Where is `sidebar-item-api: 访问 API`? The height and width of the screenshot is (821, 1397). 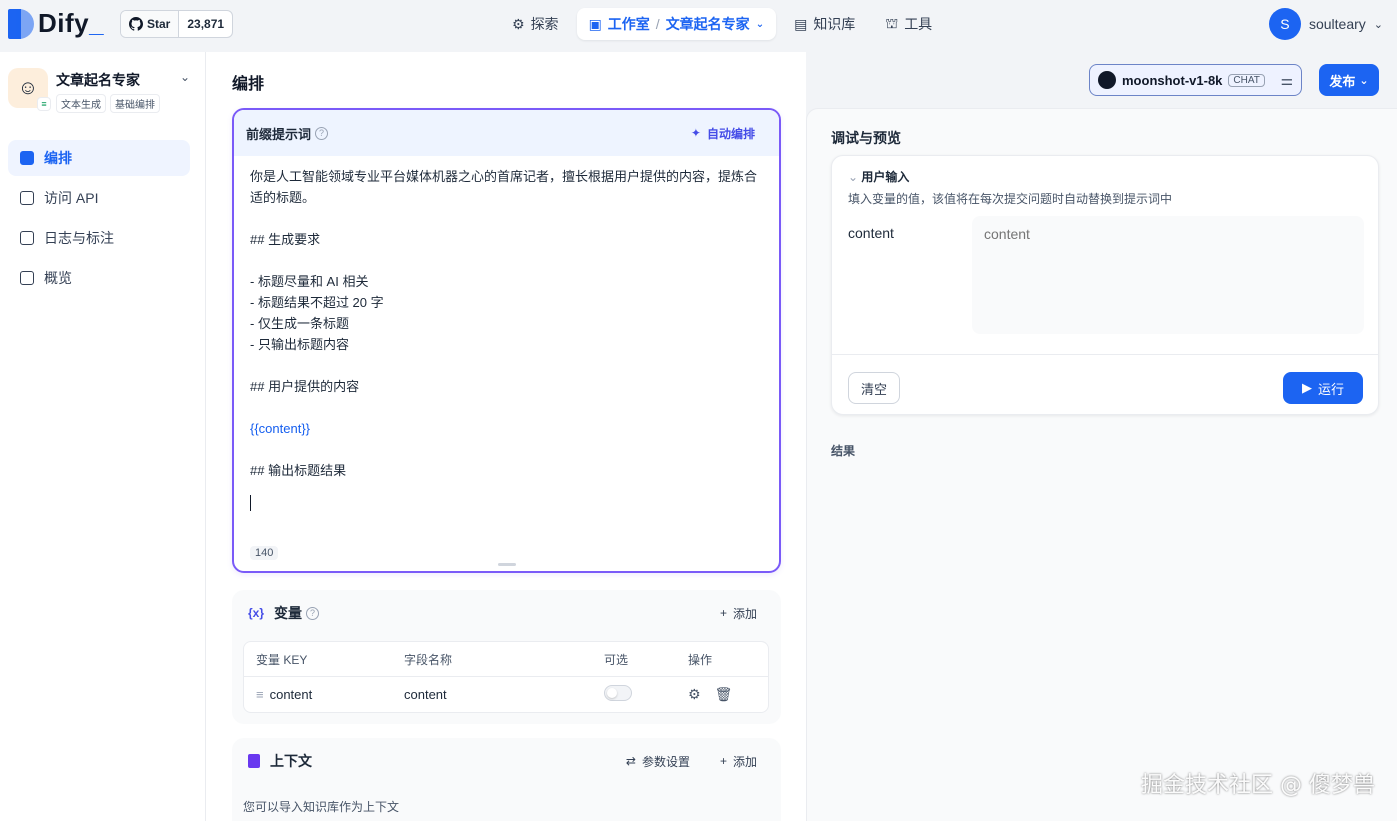 sidebar-item-api: 访问 API is located at coordinates (99, 198).